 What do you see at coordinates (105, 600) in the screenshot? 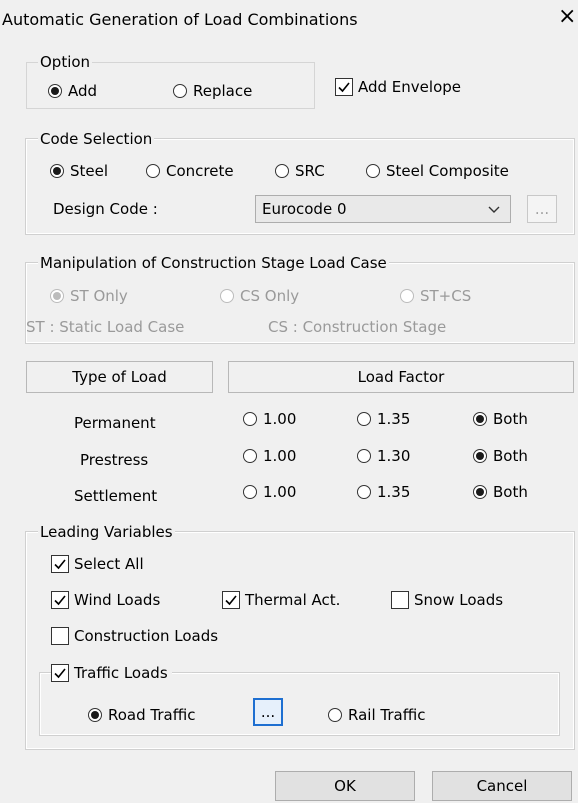
I see `wind-loads-checkbox: Wind Loads` at bounding box center [105, 600].